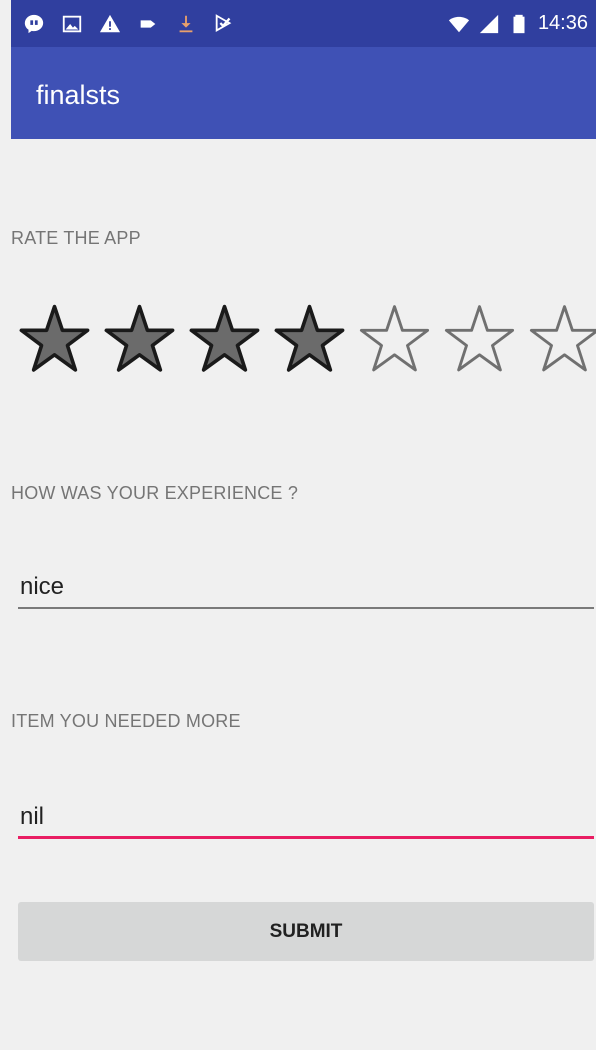 Image resolution: width=596 pixels, height=1050 pixels. I want to click on experience-label: HOW WAS YOUR EXPERIENCE ?, so click(155, 493).